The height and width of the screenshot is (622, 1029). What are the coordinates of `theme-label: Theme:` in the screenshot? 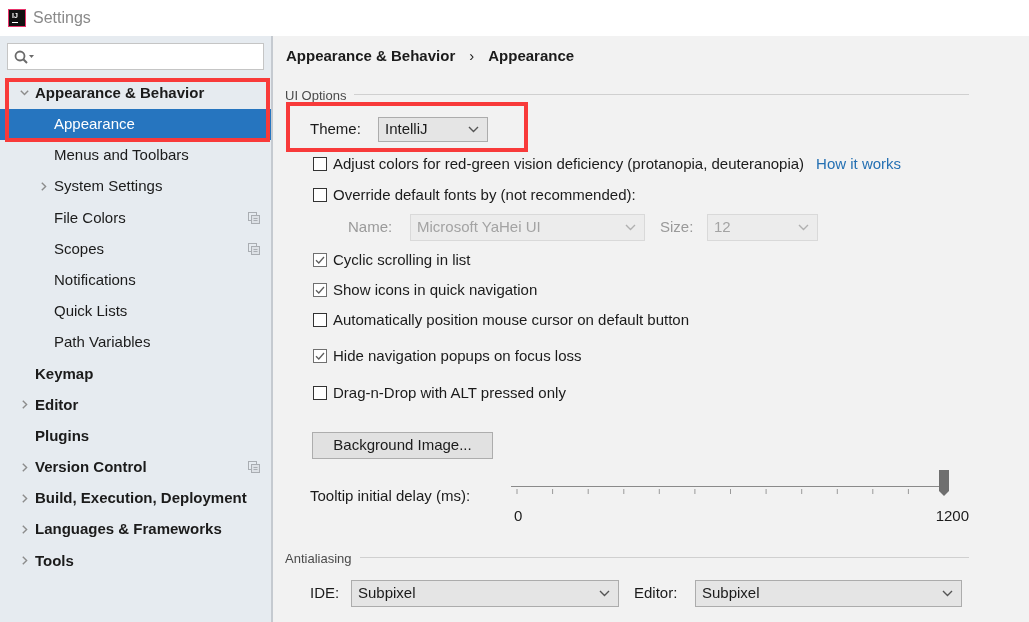 It's located at (336, 129).